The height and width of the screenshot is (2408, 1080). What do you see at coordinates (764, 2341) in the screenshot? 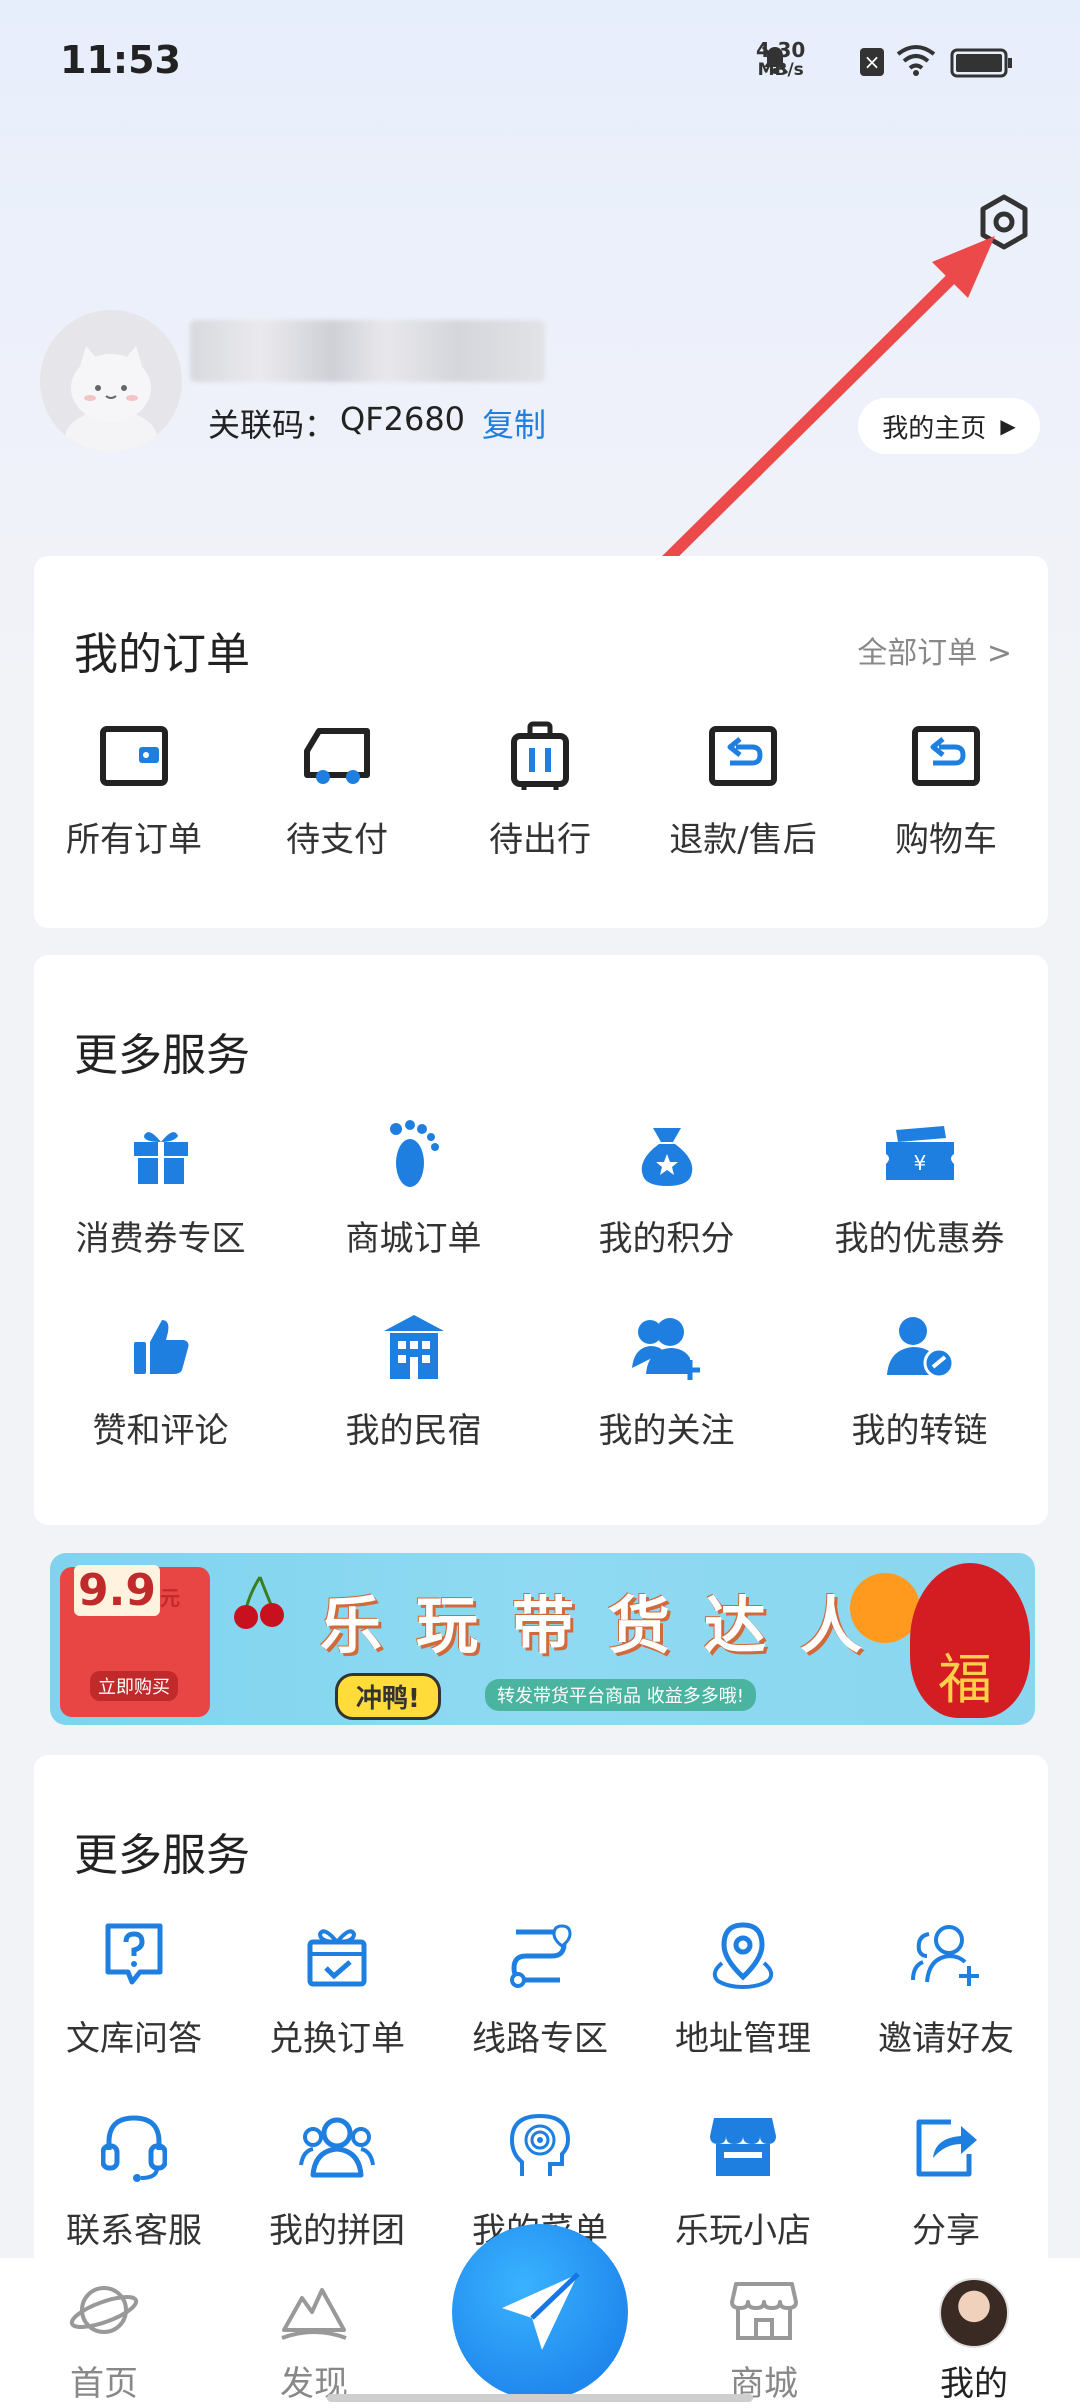
I see `nav-mall: 商城` at bounding box center [764, 2341].